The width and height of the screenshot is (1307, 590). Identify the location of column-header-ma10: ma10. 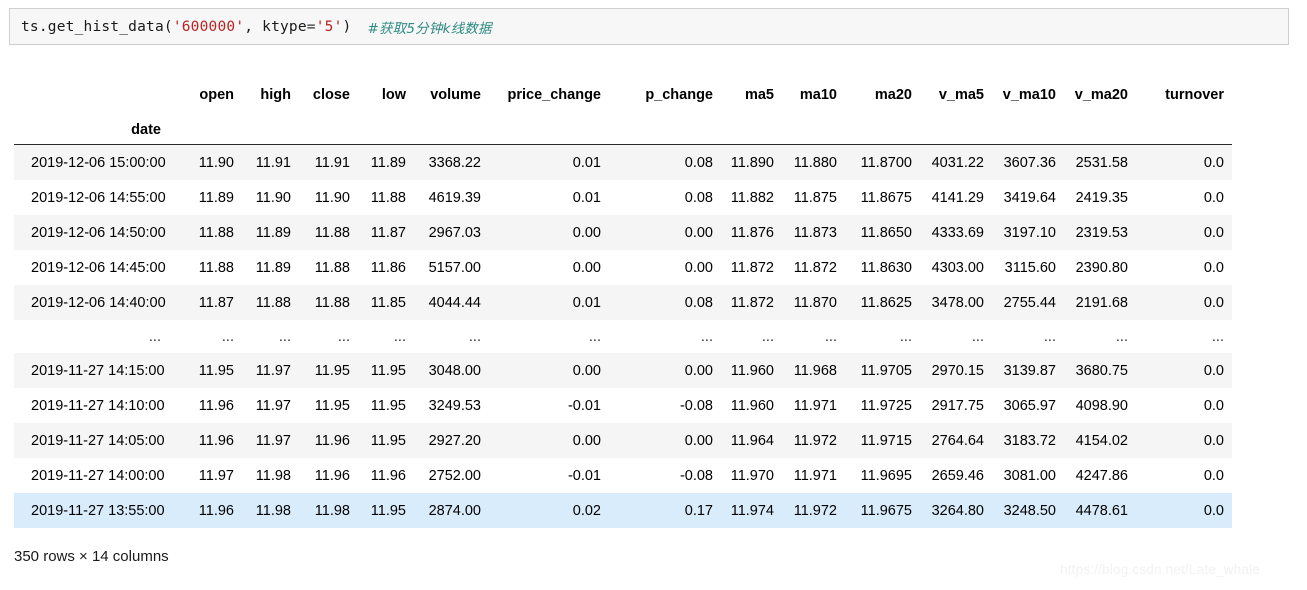
(818, 95).